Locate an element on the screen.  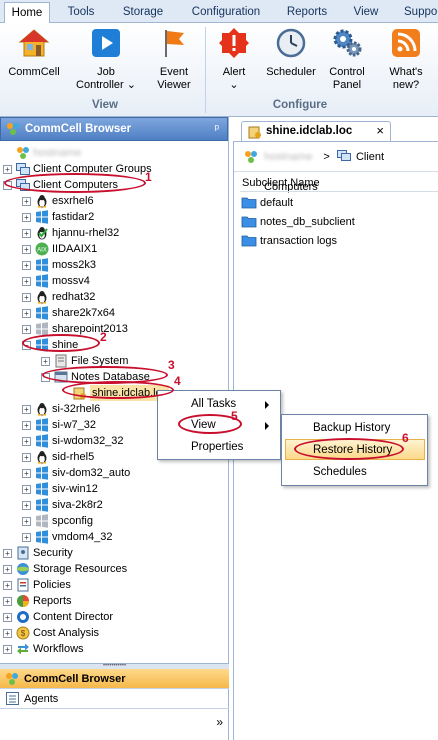
tree-item-client: esxrhel6 is located at coordinates (73, 201).